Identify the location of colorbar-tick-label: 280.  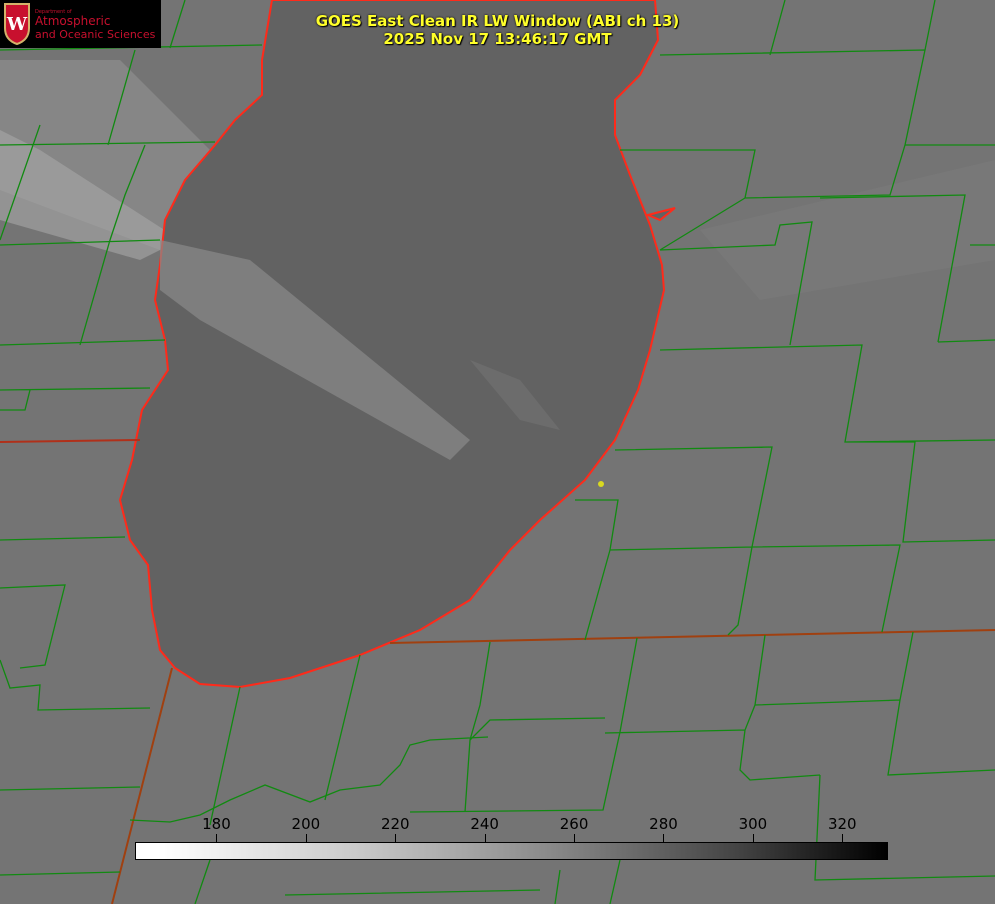
(663, 824).